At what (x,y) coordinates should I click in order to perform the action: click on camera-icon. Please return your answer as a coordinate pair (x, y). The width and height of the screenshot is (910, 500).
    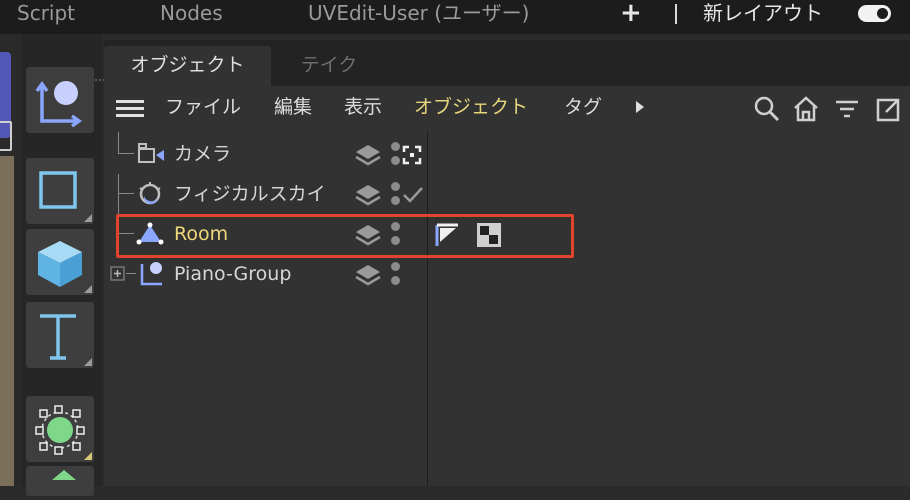
    Looking at the image, I should click on (151, 153).